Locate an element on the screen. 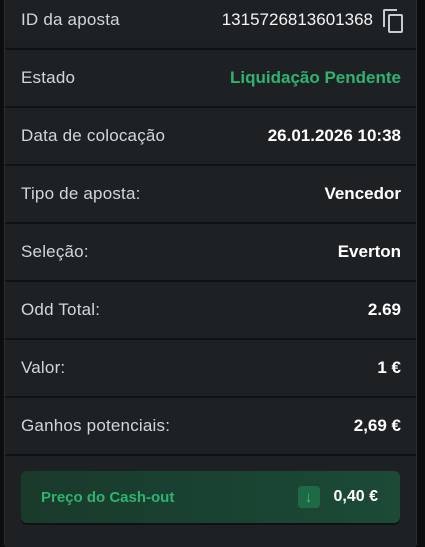  selection-row: Seleção: Everton is located at coordinates (210, 251).